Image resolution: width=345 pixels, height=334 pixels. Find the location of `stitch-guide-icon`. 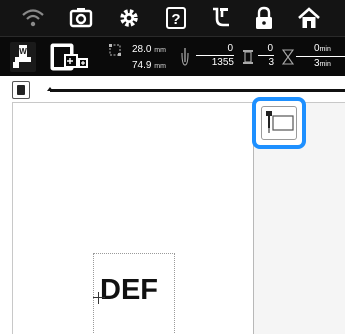

stitch-guide-icon is located at coordinates (221, 18).